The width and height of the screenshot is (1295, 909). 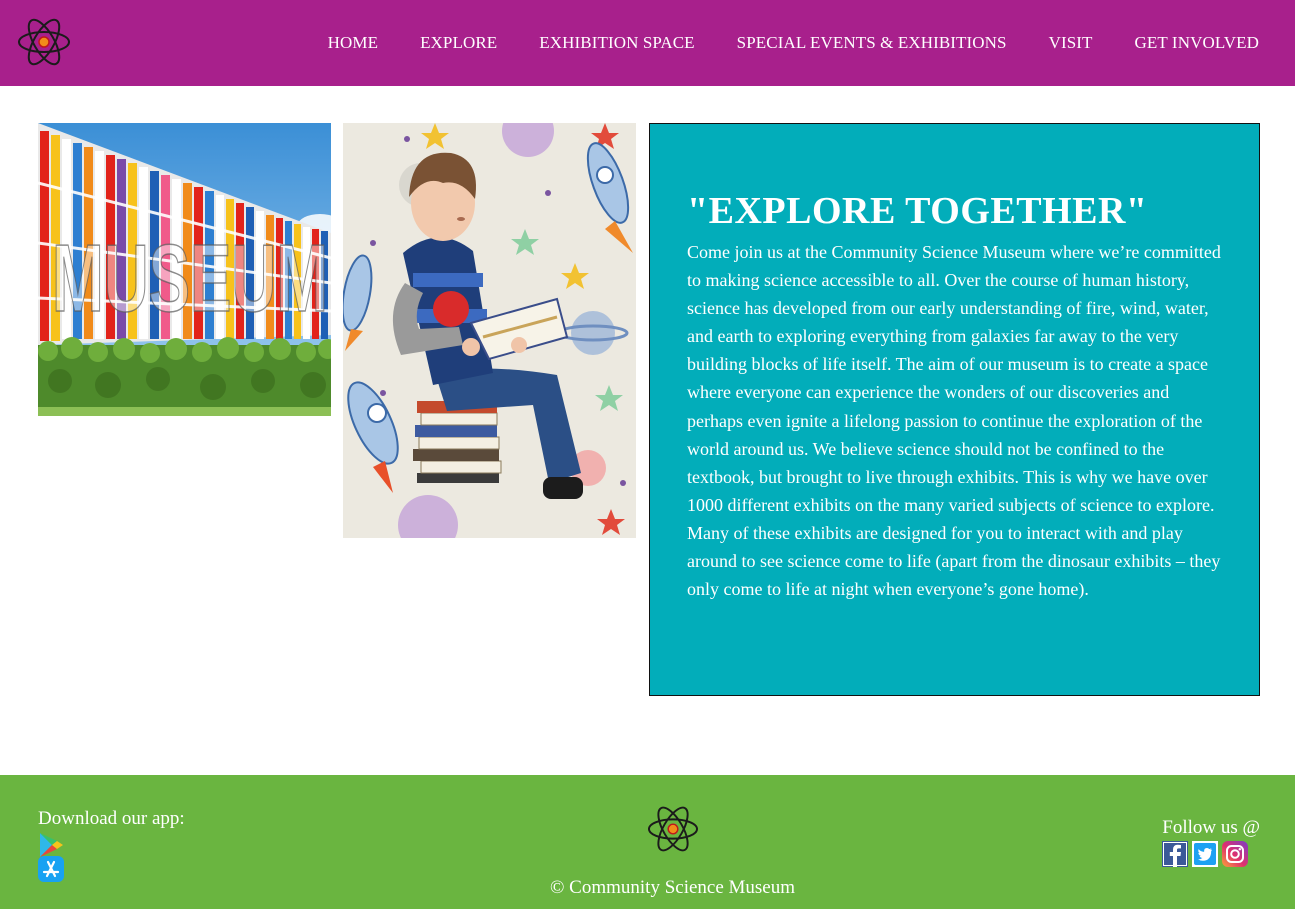 I want to click on museum-facade-photo: MUSEUM, so click(x=184, y=269).